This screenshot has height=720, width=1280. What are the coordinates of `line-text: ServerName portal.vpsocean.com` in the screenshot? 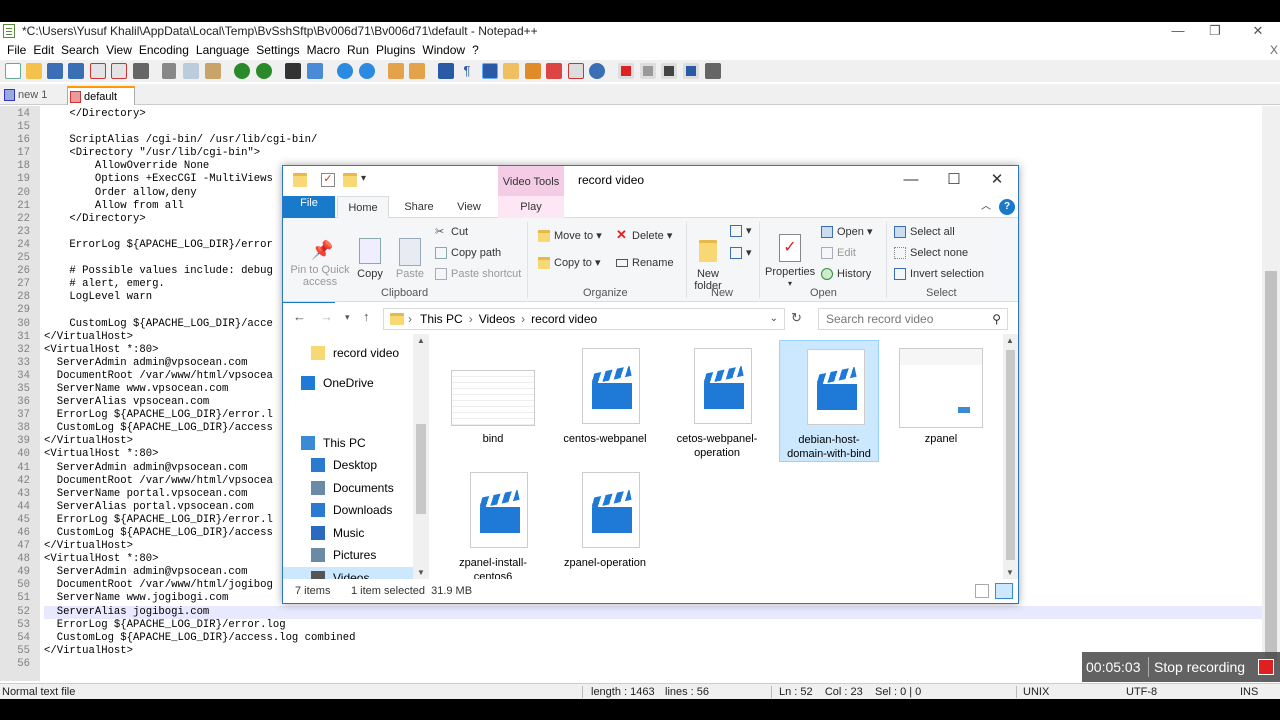 It's located at (146, 494).